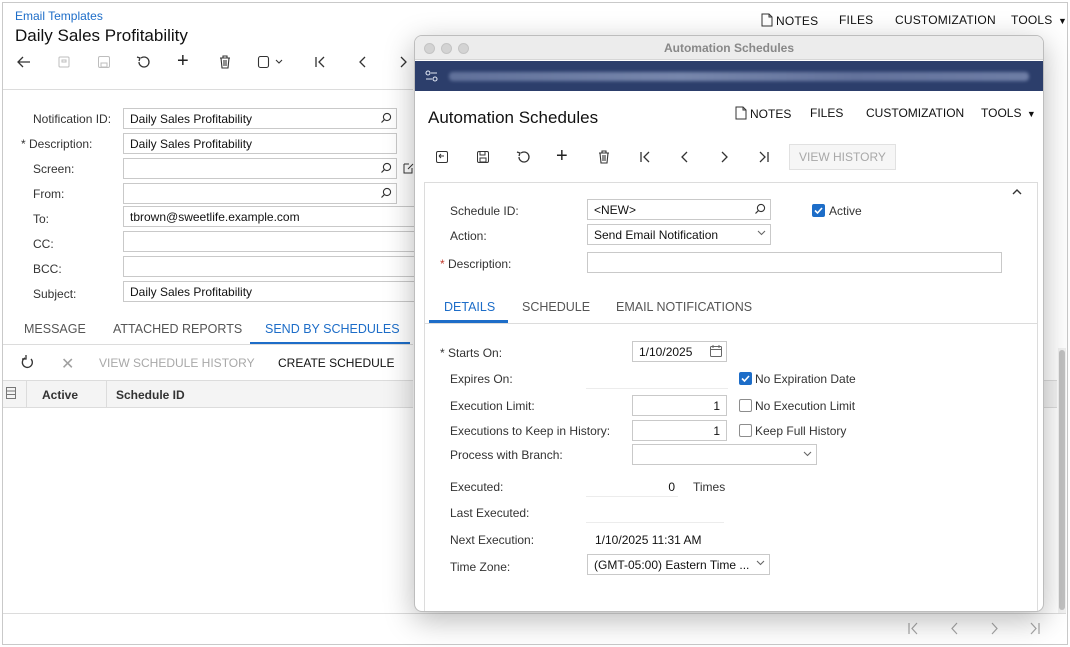 This screenshot has height=647, width=1070. I want to click on edit-icon, so click(408, 168).